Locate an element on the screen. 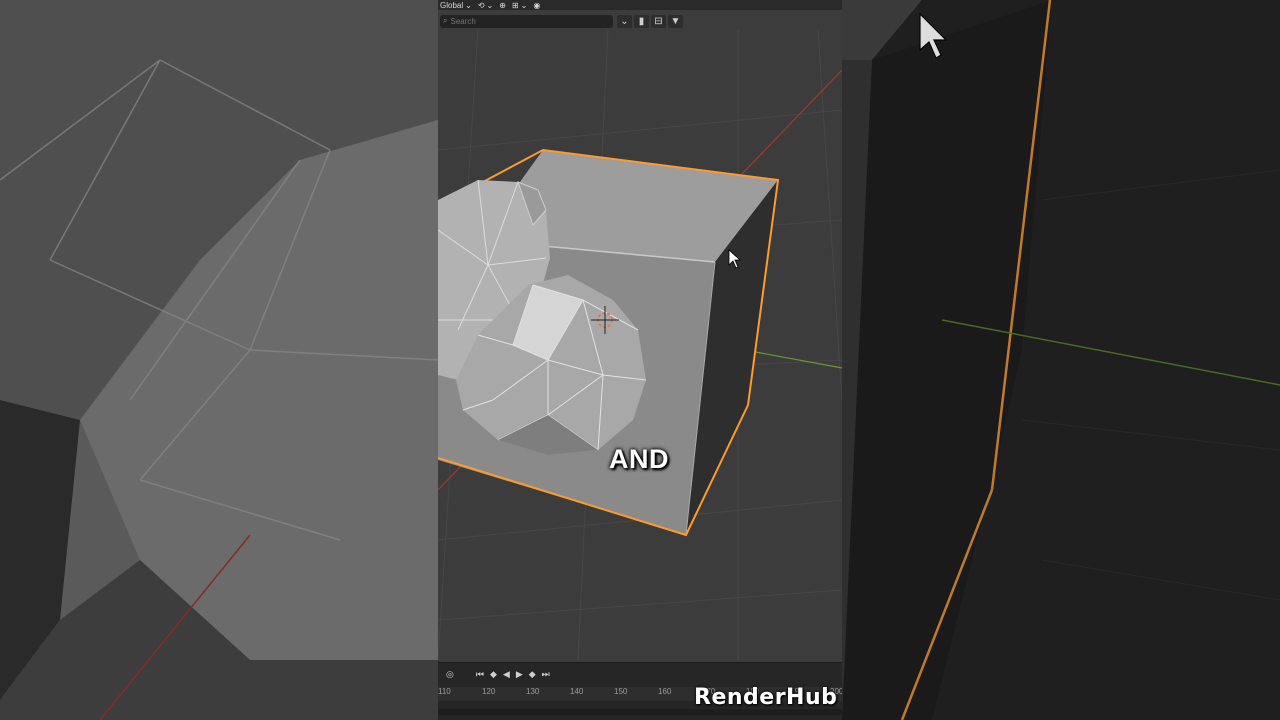 The width and height of the screenshot is (1280, 720). subtitle-caption: AND is located at coordinates (639, 459).